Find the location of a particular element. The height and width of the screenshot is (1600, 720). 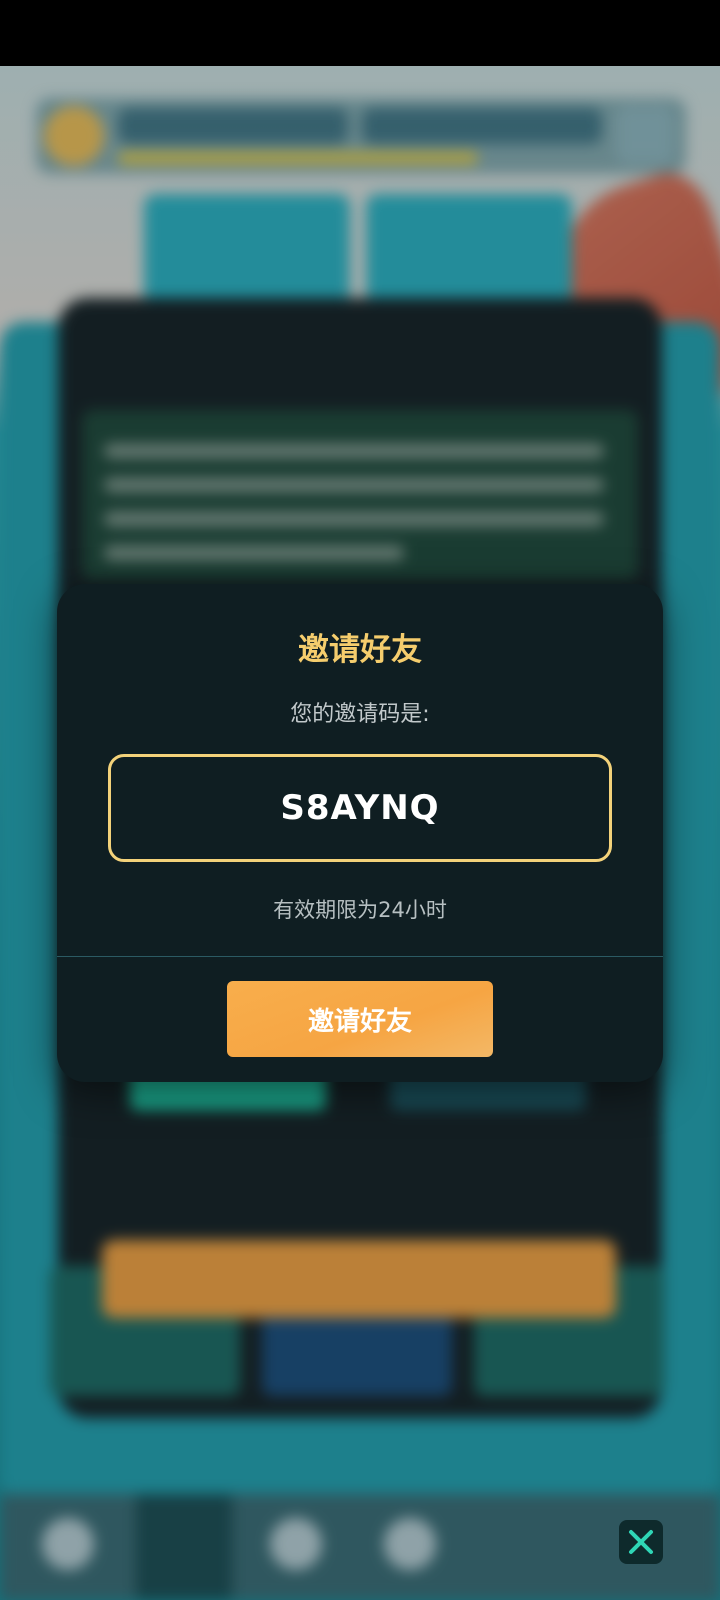

invite-code-label: 您的邀请码是: is located at coordinates (360, 714).